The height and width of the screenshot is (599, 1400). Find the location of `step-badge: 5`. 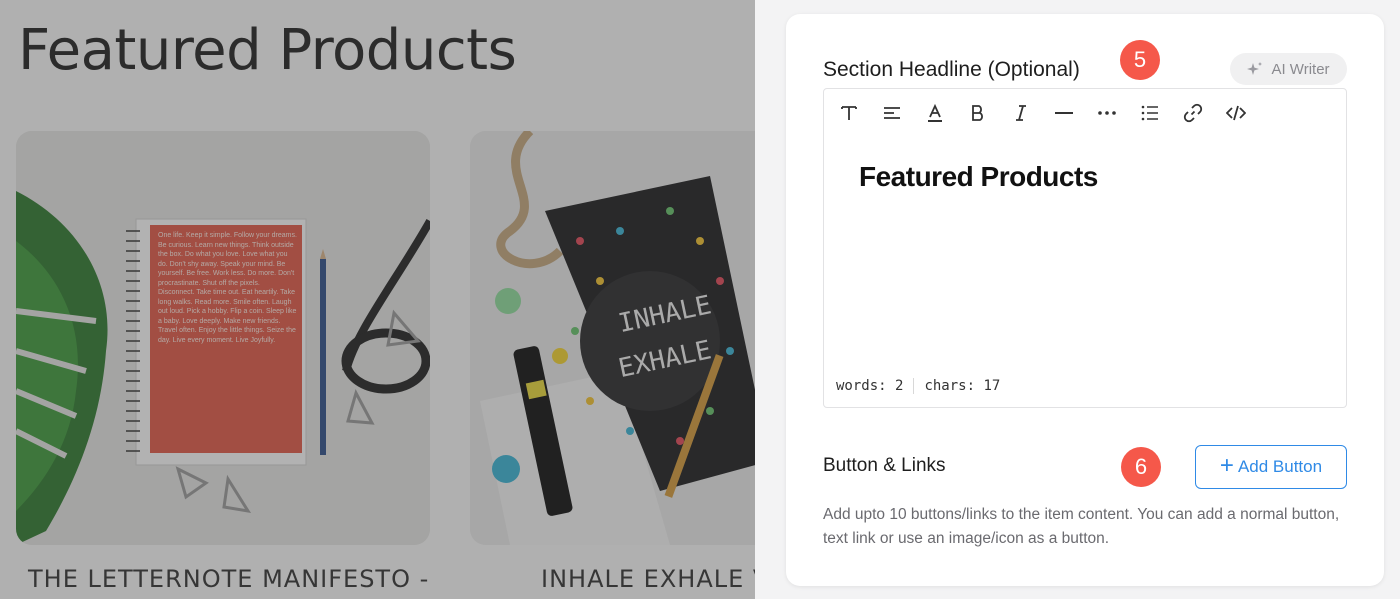

step-badge: 5 is located at coordinates (1140, 60).